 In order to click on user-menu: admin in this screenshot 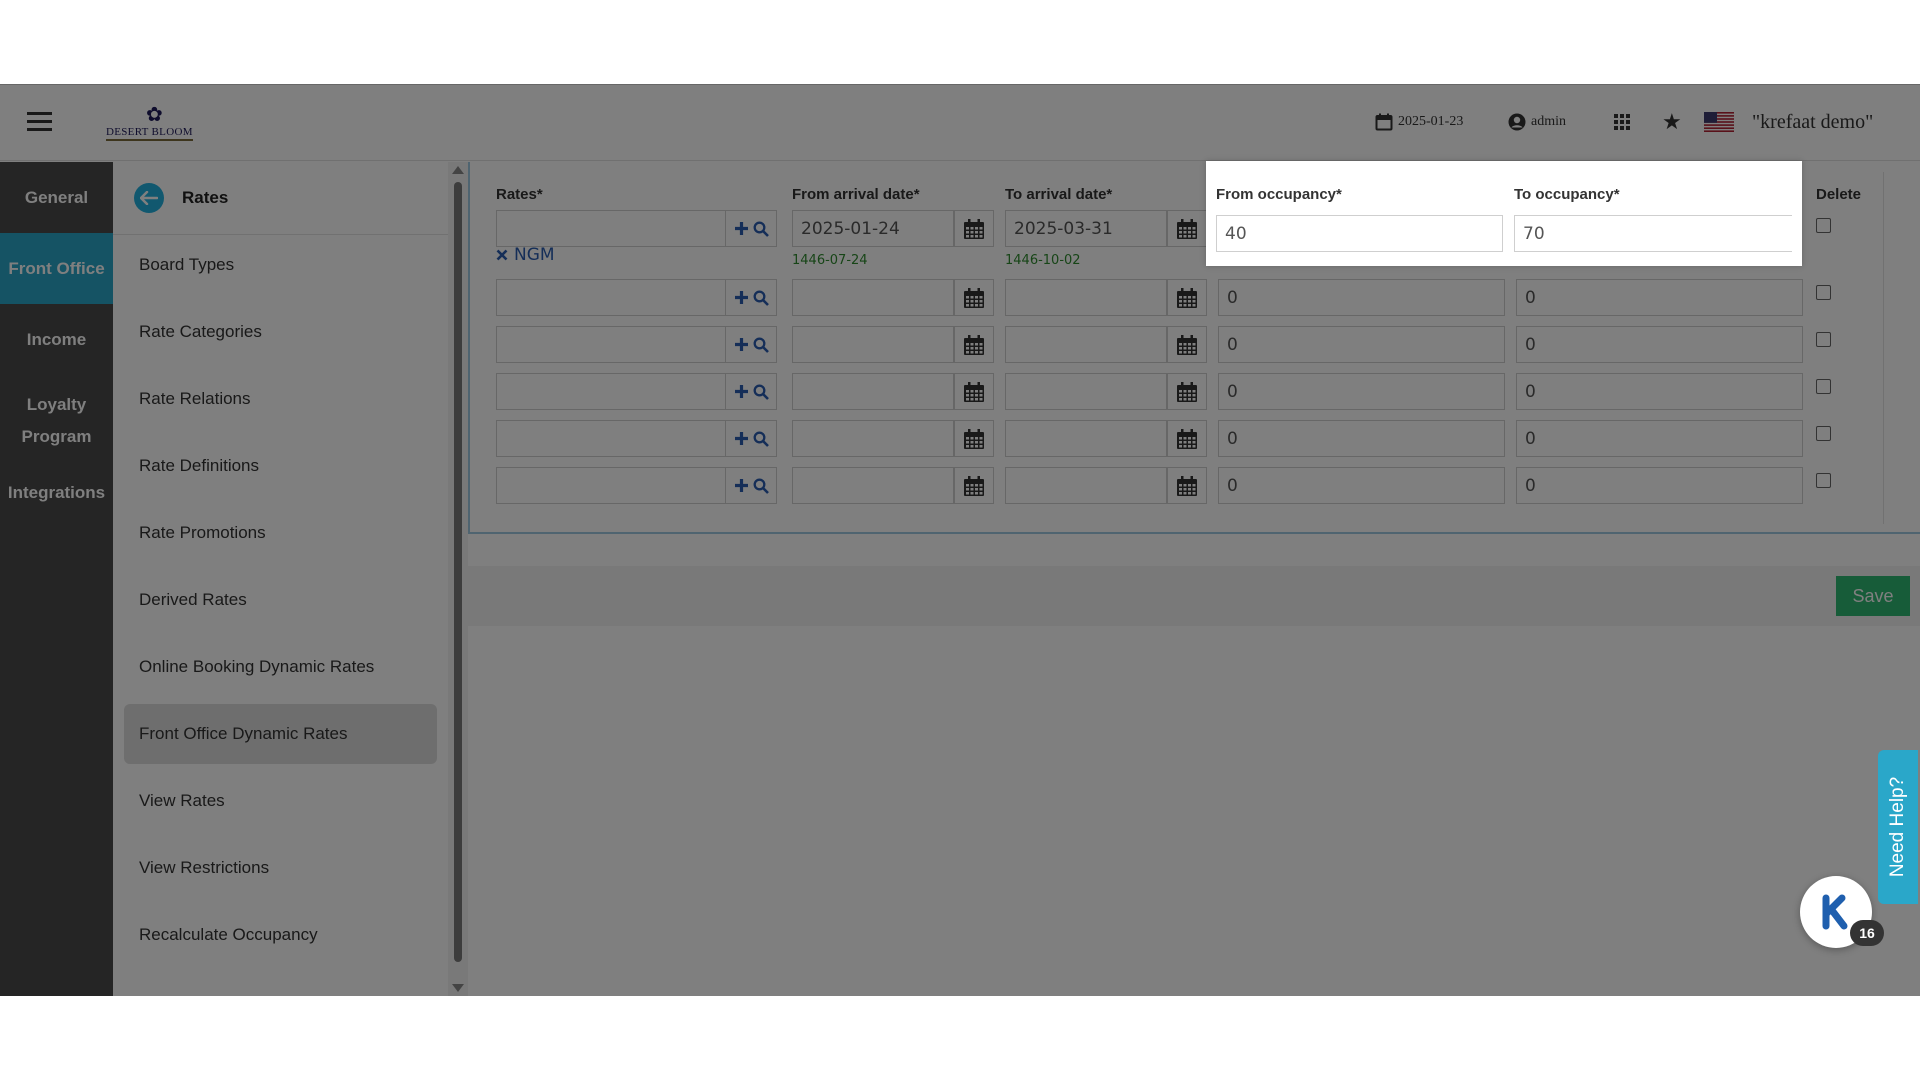, I will do `click(1537, 122)`.